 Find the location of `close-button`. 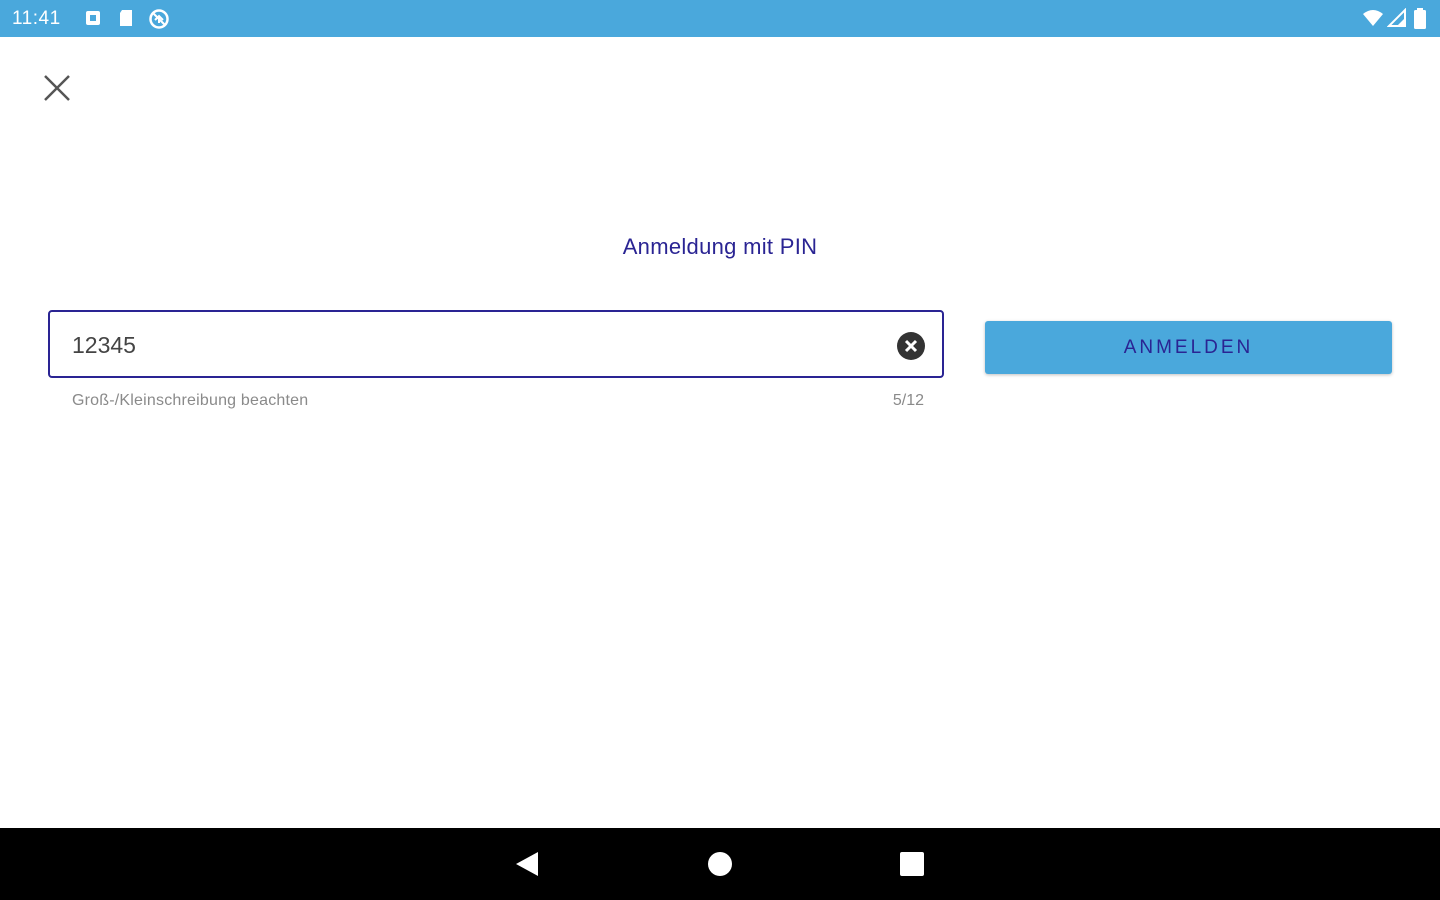

close-button is located at coordinates (56, 87).